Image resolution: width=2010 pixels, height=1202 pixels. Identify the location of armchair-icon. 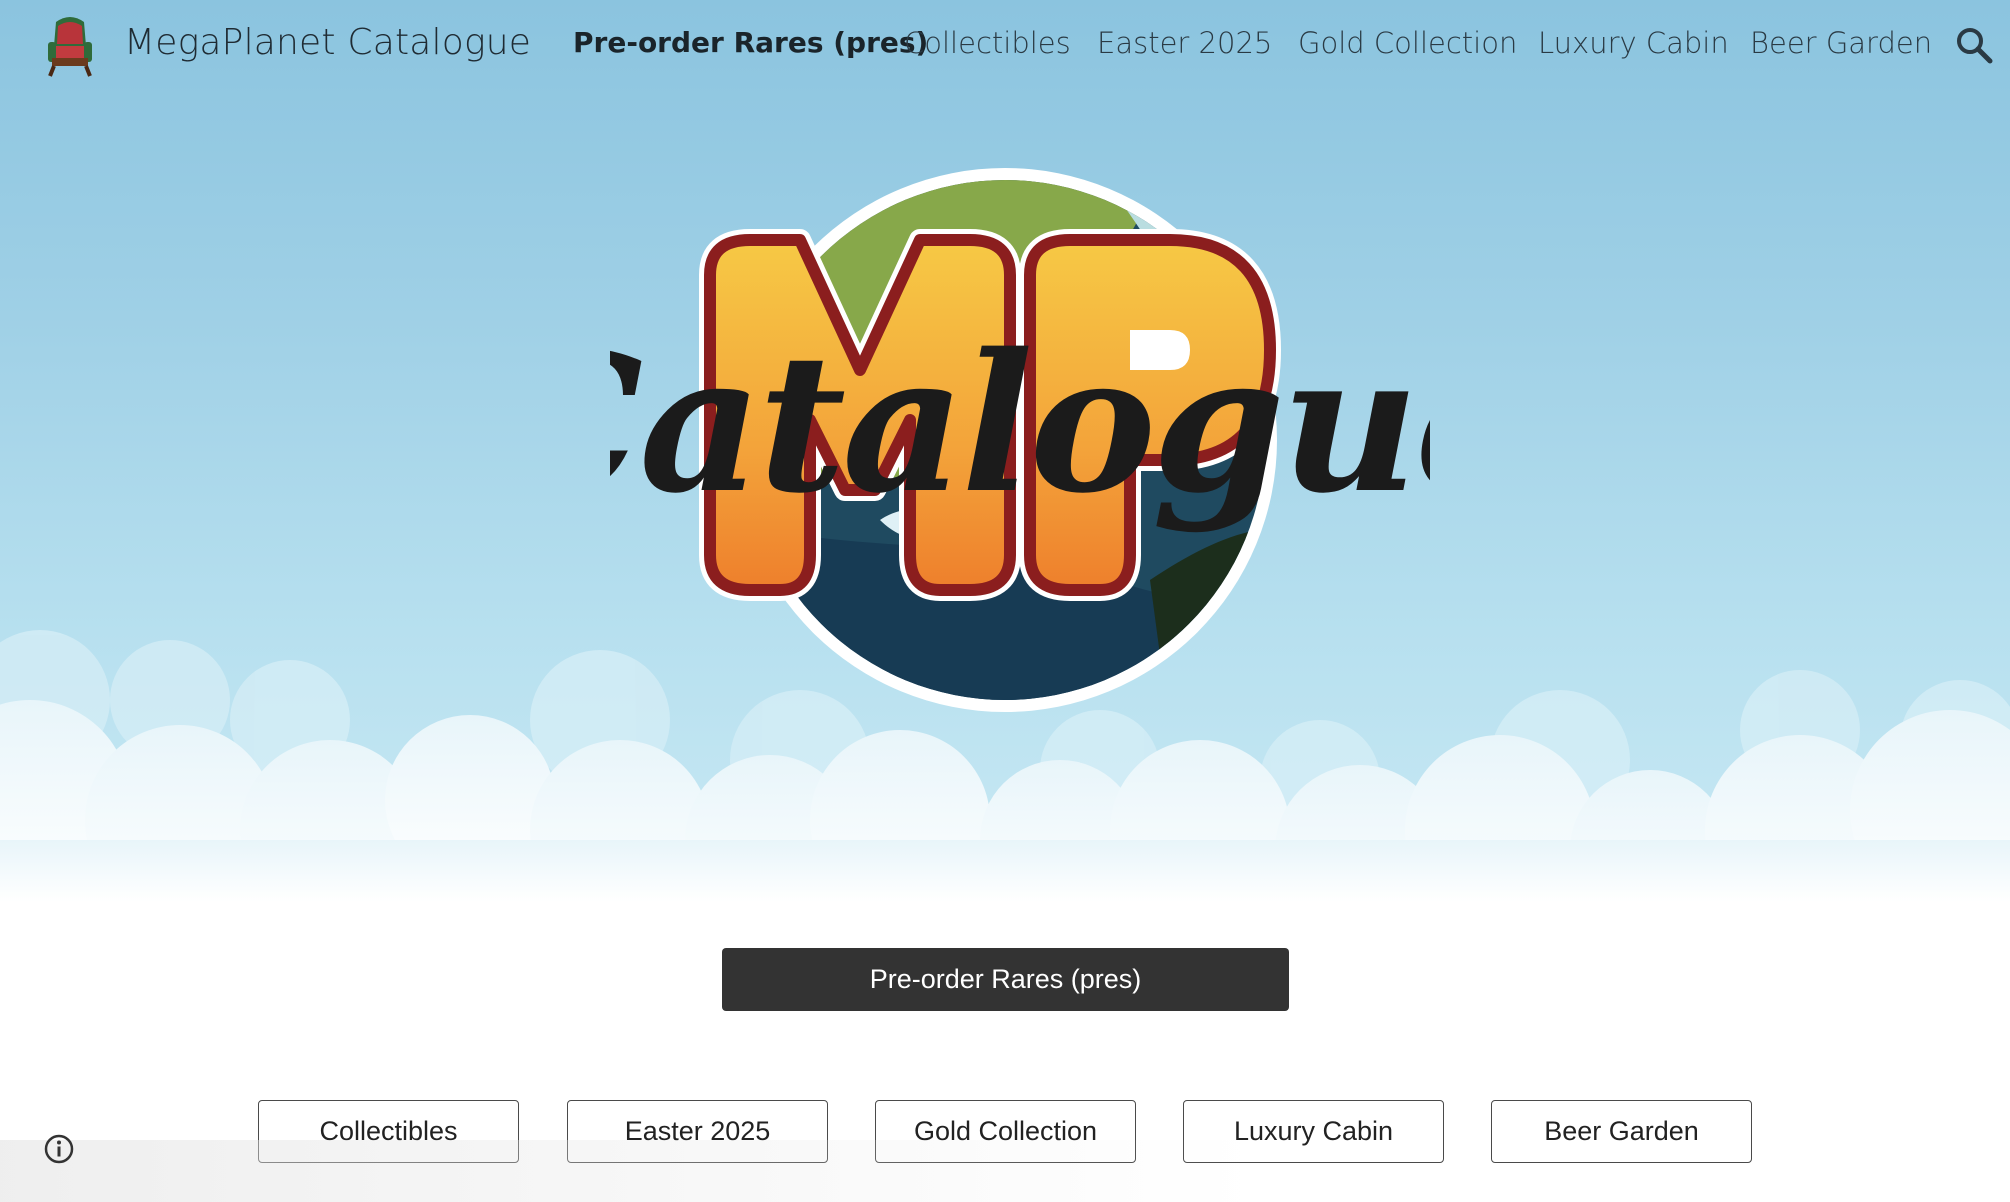
(70, 45).